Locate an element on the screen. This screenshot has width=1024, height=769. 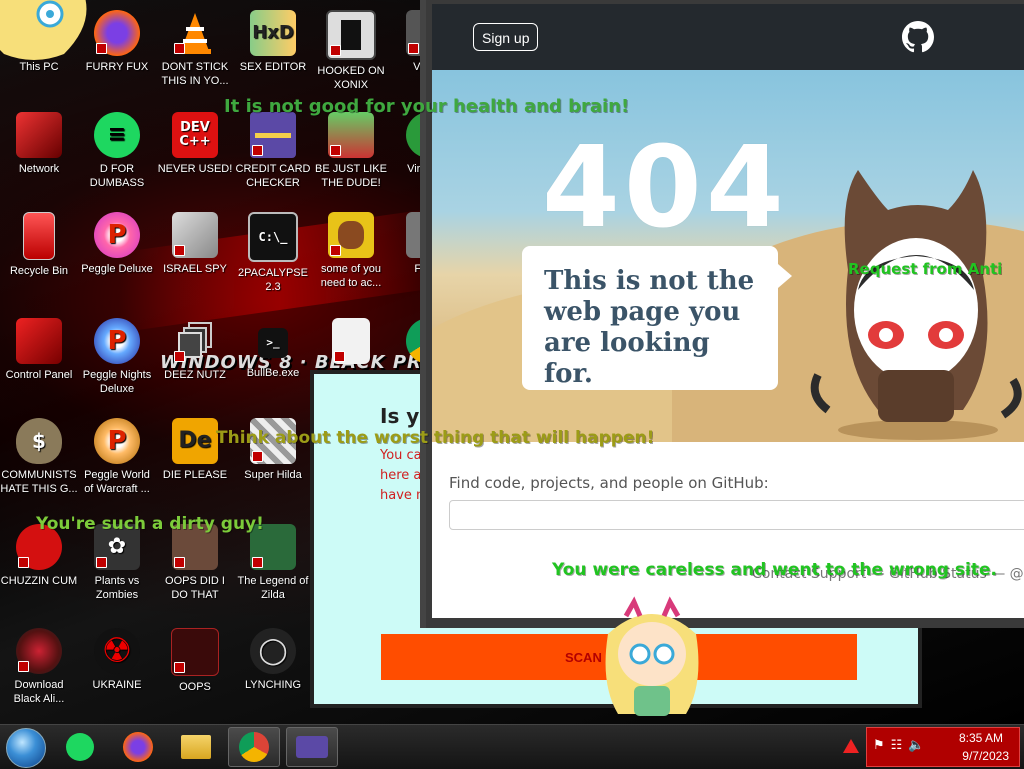
desktop-icon-recycle-bin: Recycle Bin is located at coordinates (39, 245).